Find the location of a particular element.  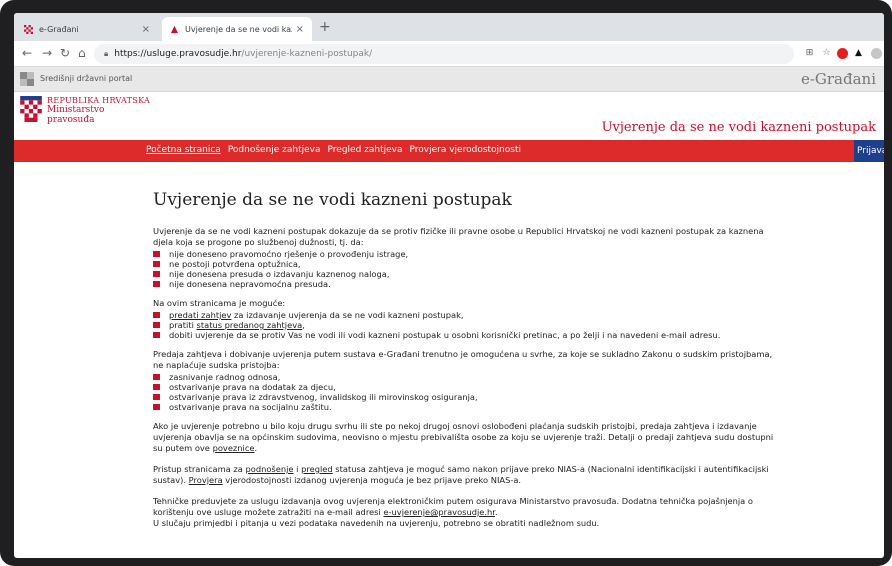

portal-name: Središnji državni portal is located at coordinates (86, 78).